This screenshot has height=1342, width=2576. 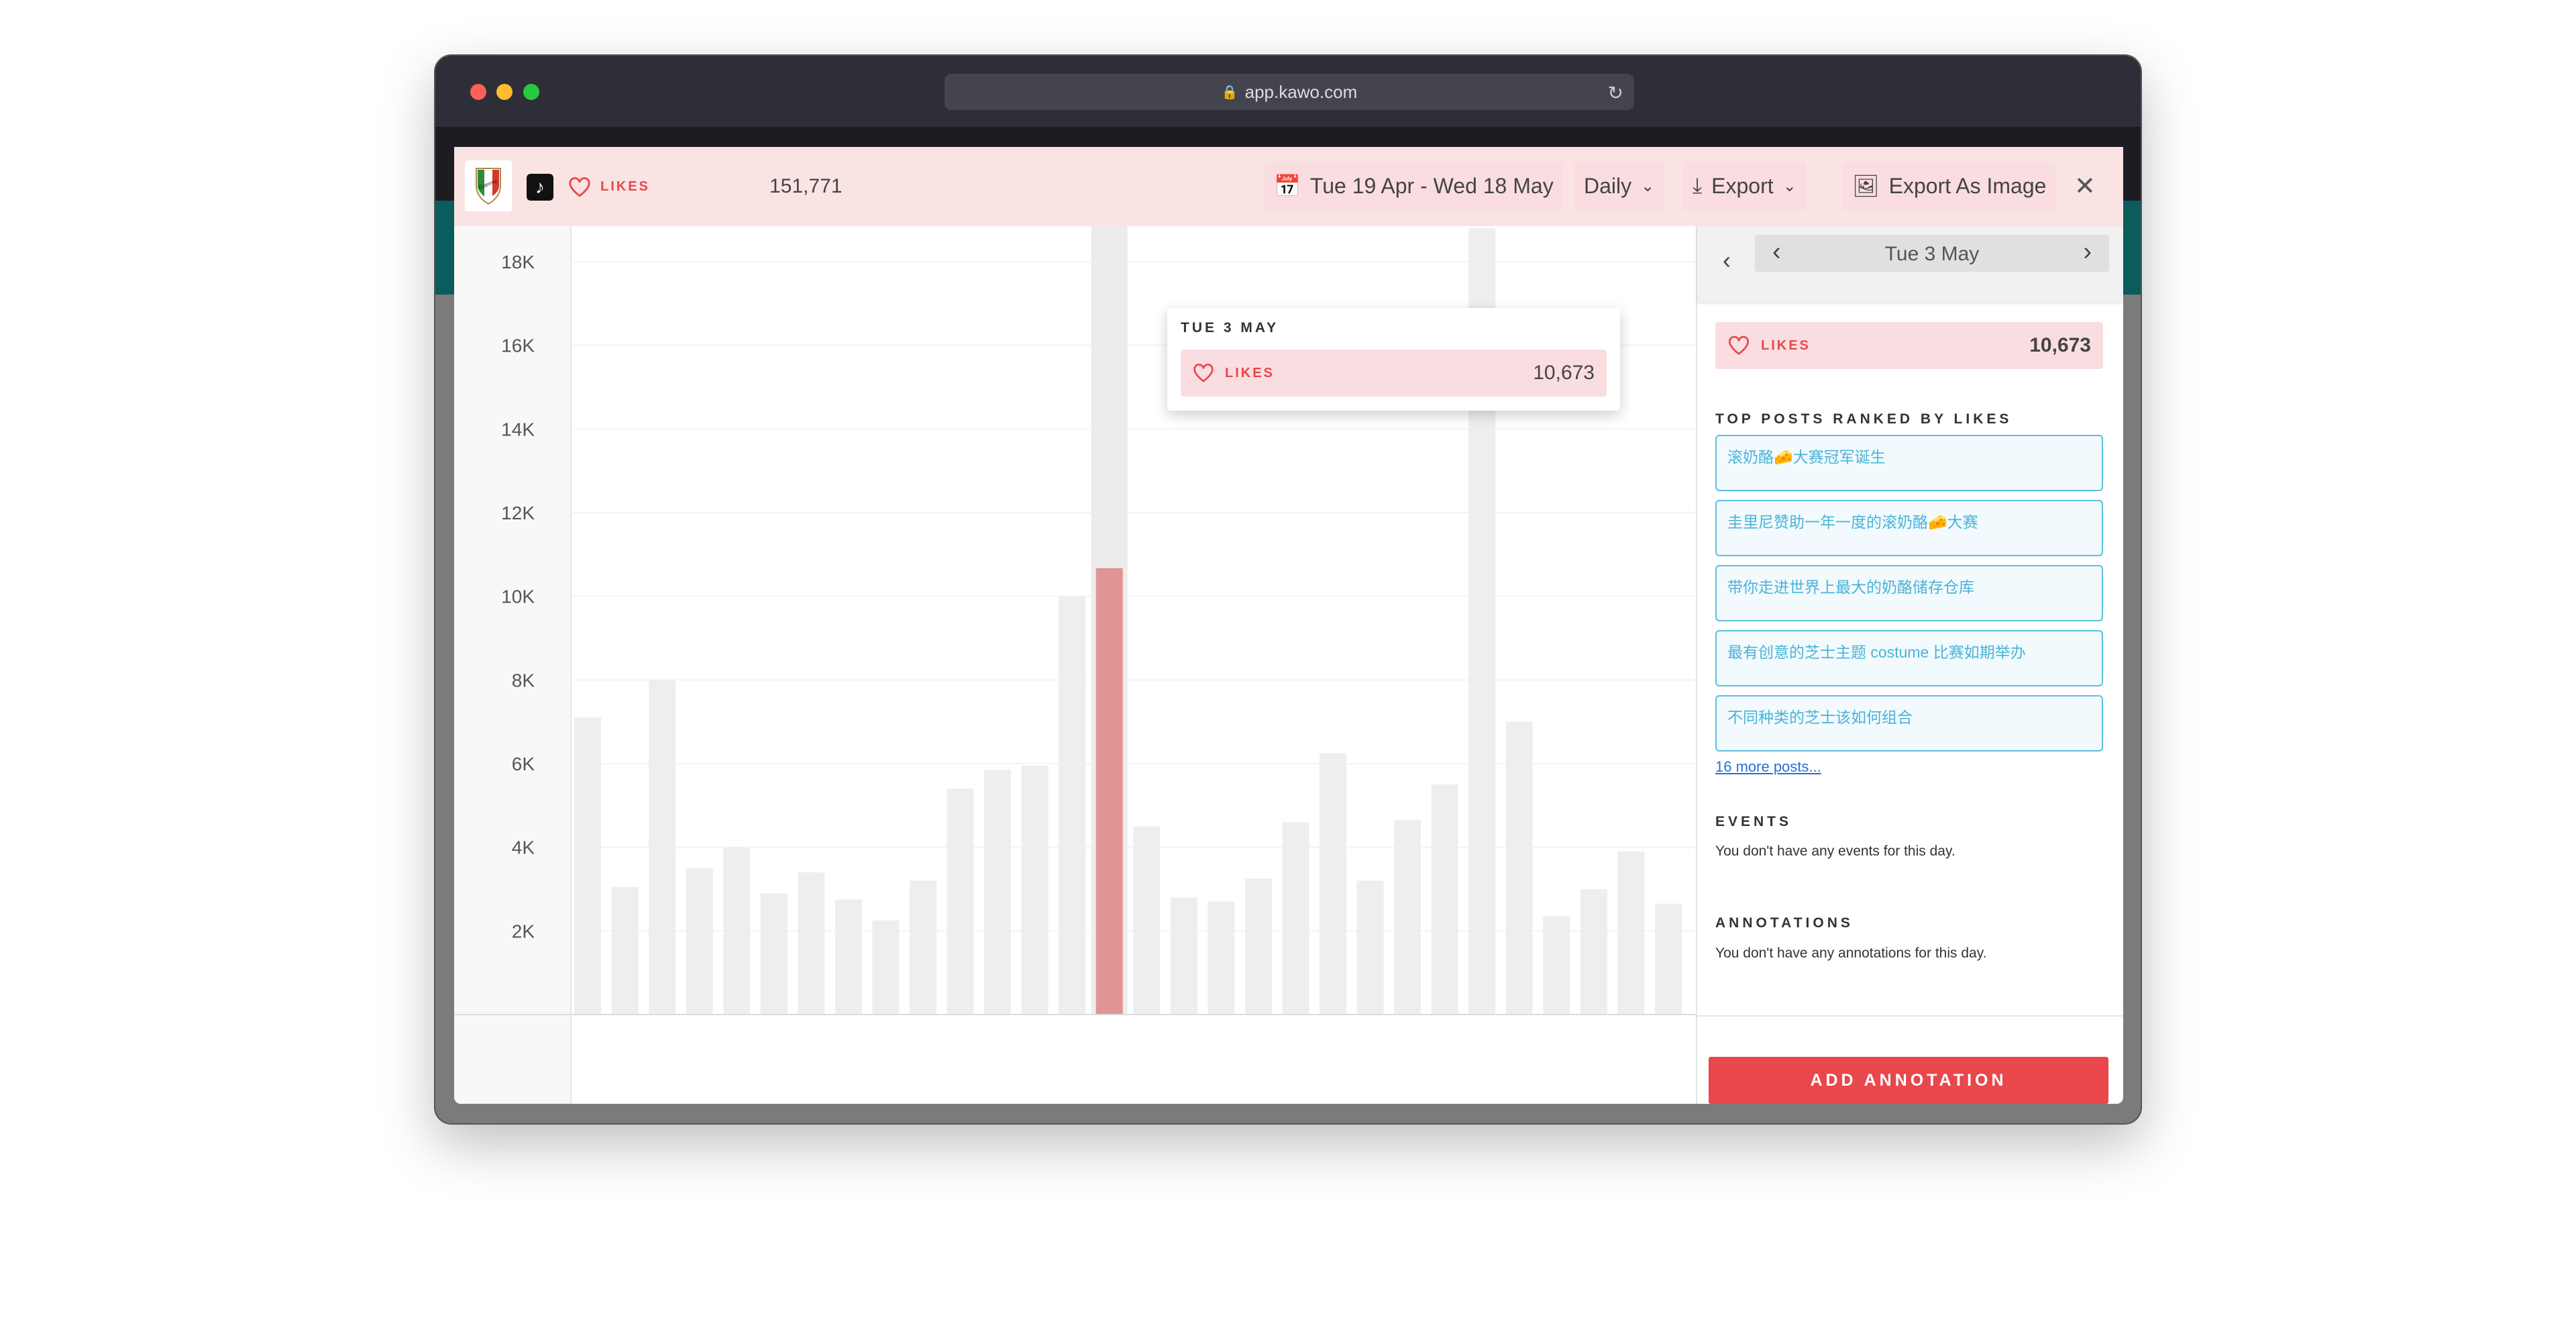 I want to click on selected-day: Tue 3 May, so click(x=1932, y=254).